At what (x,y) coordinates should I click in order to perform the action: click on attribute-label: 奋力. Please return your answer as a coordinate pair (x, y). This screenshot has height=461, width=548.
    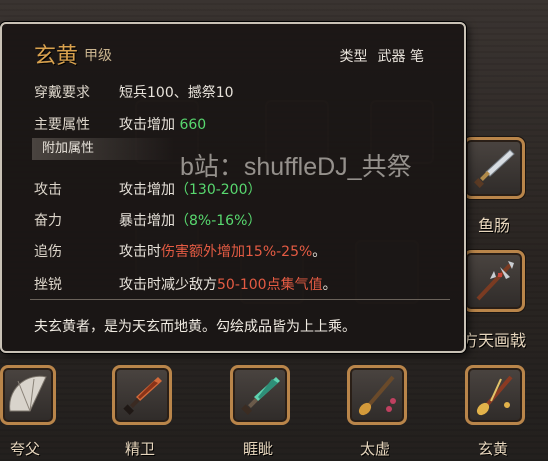
    Looking at the image, I should click on (48, 221).